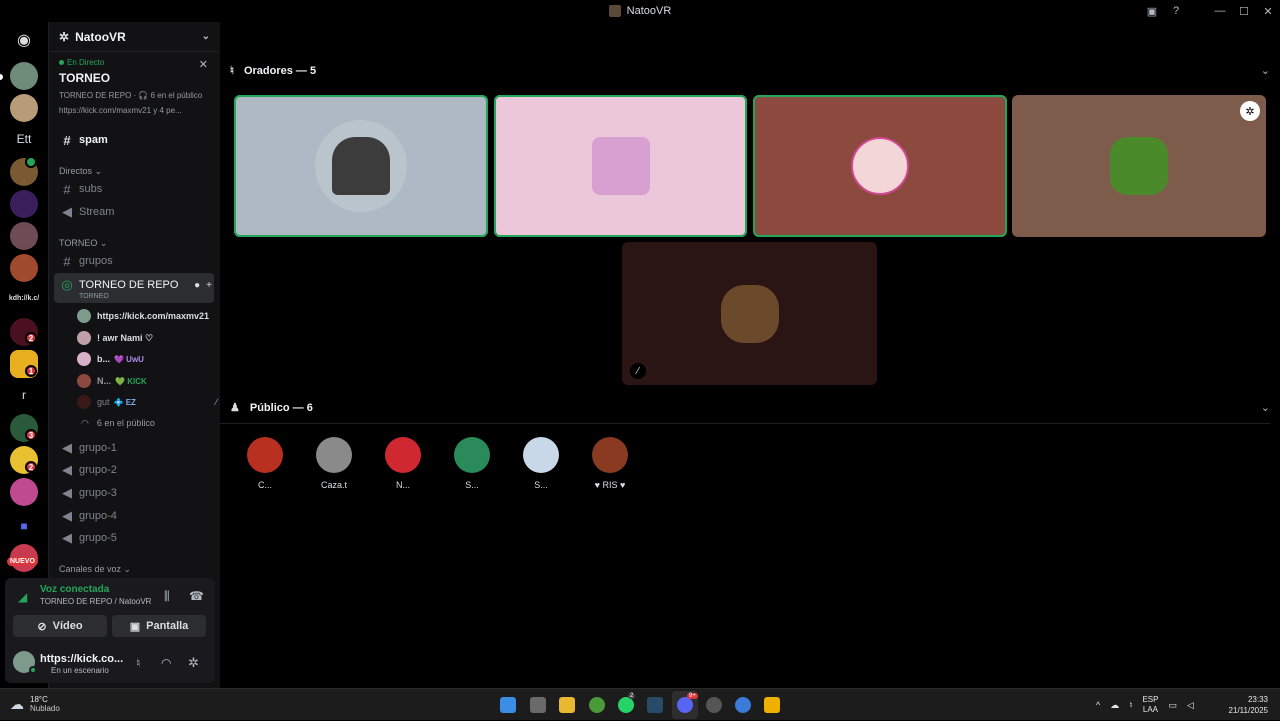  Describe the element at coordinates (655, 705) in the screenshot. I see `steam-icon` at that location.